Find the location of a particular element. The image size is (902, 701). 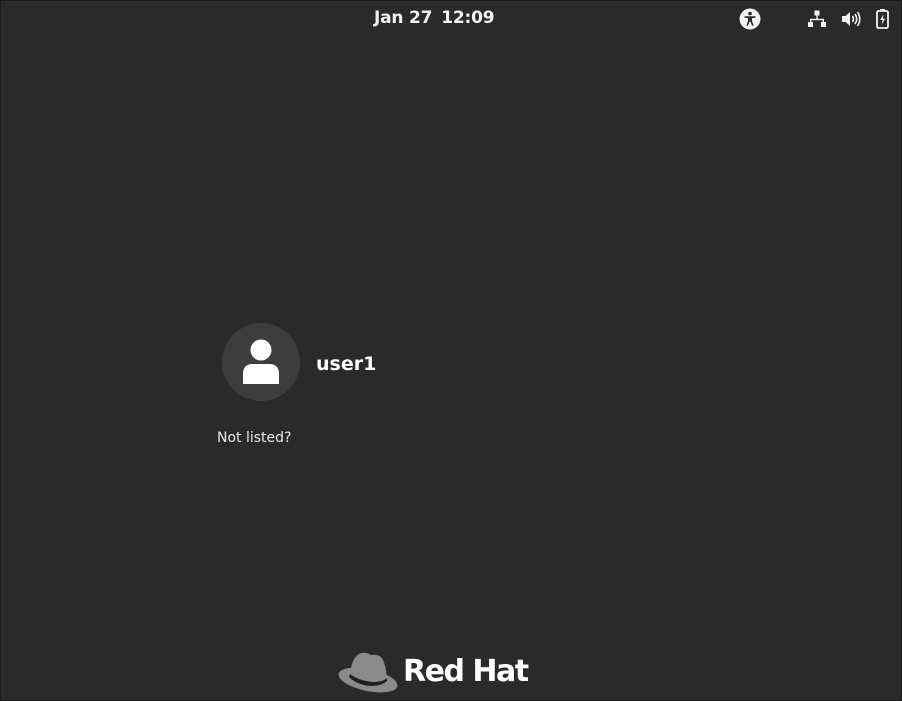

user-avatar is located at coordinates (261, 362).